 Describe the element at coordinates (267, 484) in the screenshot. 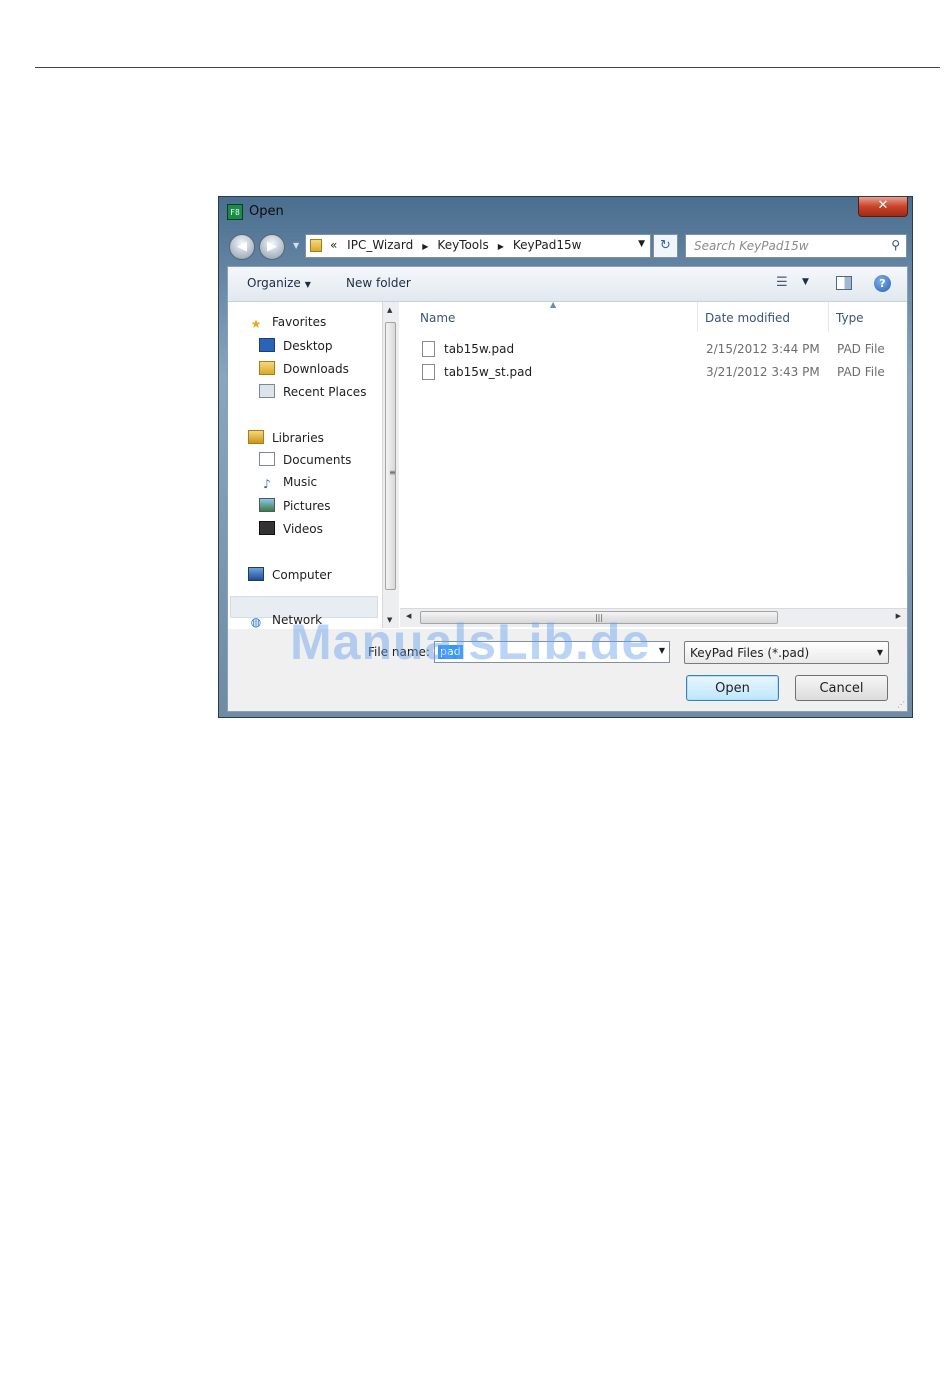

I see `music-icon: ♪` at that location.